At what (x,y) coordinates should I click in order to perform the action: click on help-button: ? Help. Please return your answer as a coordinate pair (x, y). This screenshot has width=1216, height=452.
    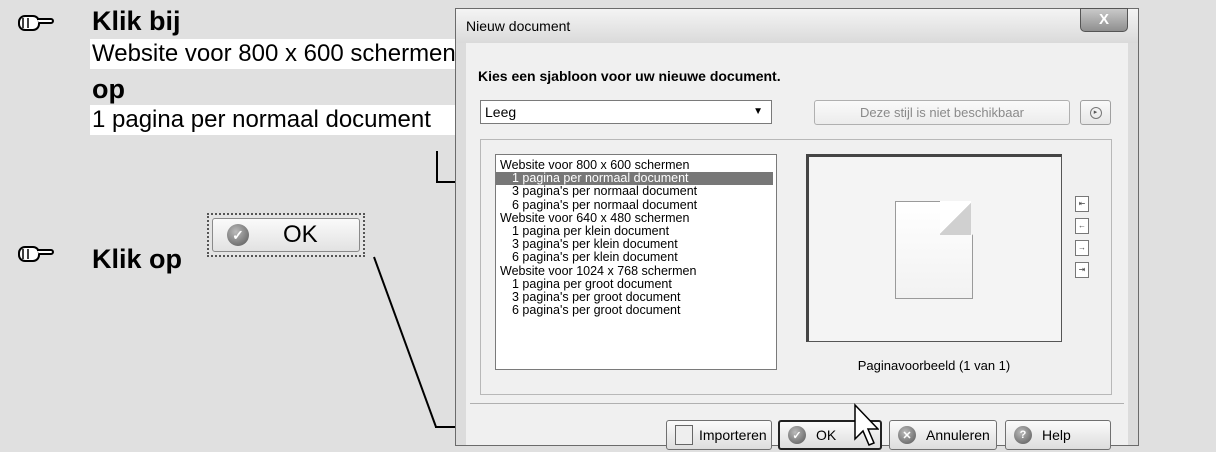
    Looking at the image, I should click on (1058, 435).